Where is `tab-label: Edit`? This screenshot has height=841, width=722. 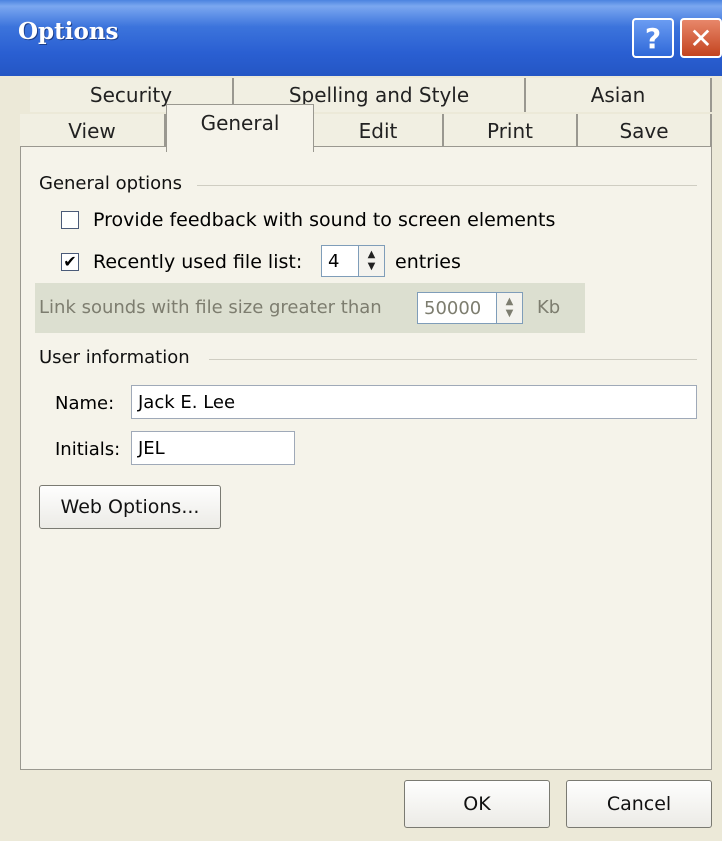 tab-label: Edit is located at coordinates (378, 131).